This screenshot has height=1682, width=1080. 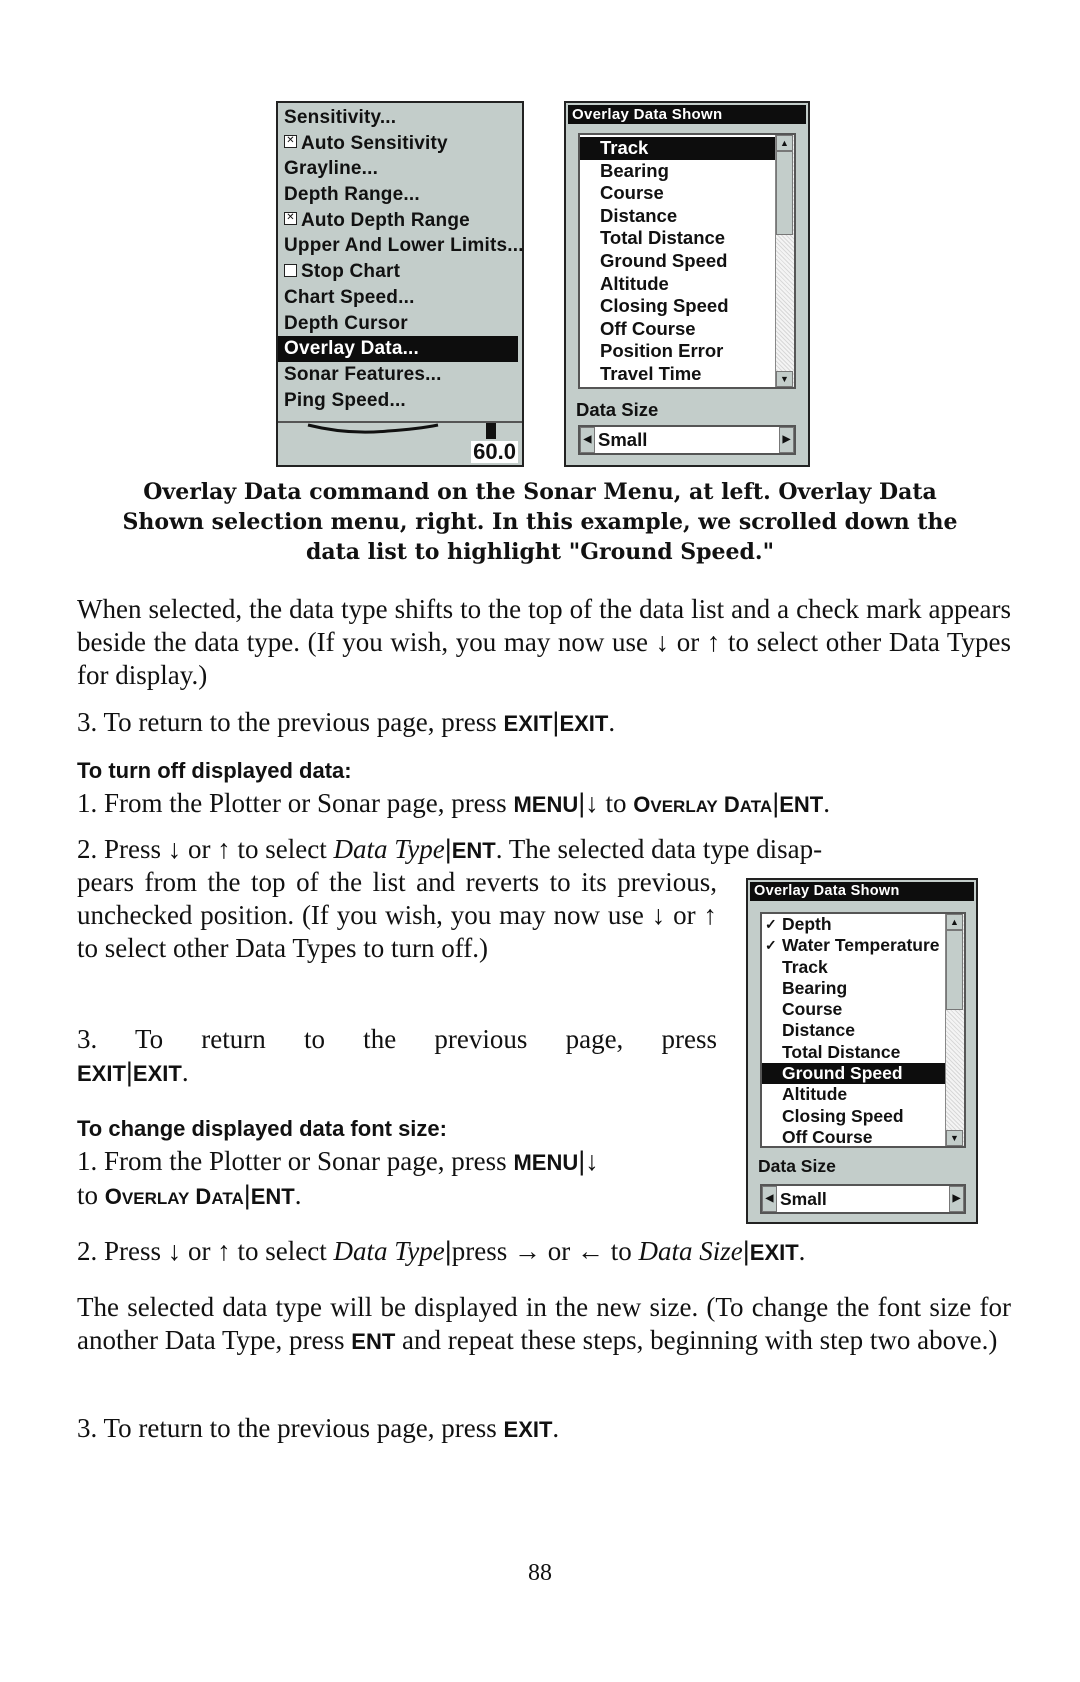 What do you see at coordinates (214, 770) in the screenshot?
I see `heading-turn-off: To turn off displayed data:` at bounding box center [214, 770].